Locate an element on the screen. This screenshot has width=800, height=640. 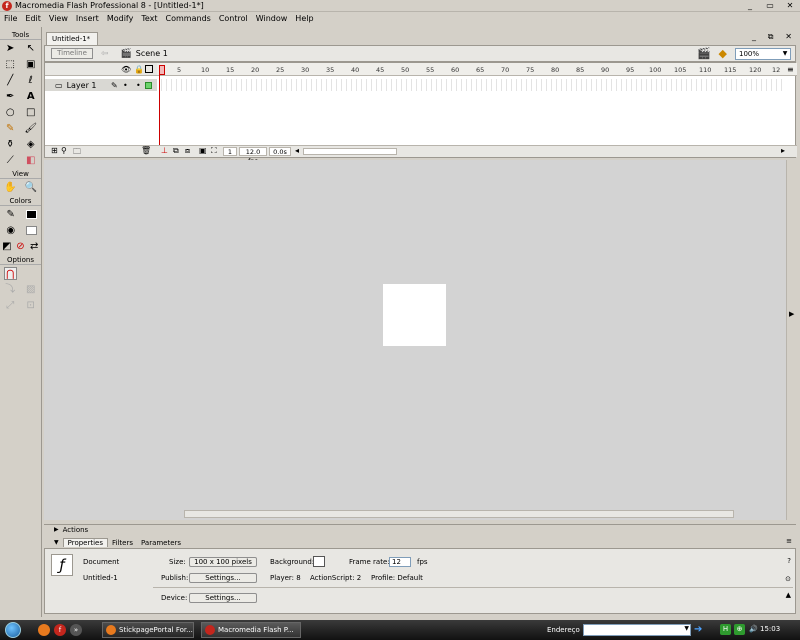
help-icon: ? is located at coordinates (789, 561).